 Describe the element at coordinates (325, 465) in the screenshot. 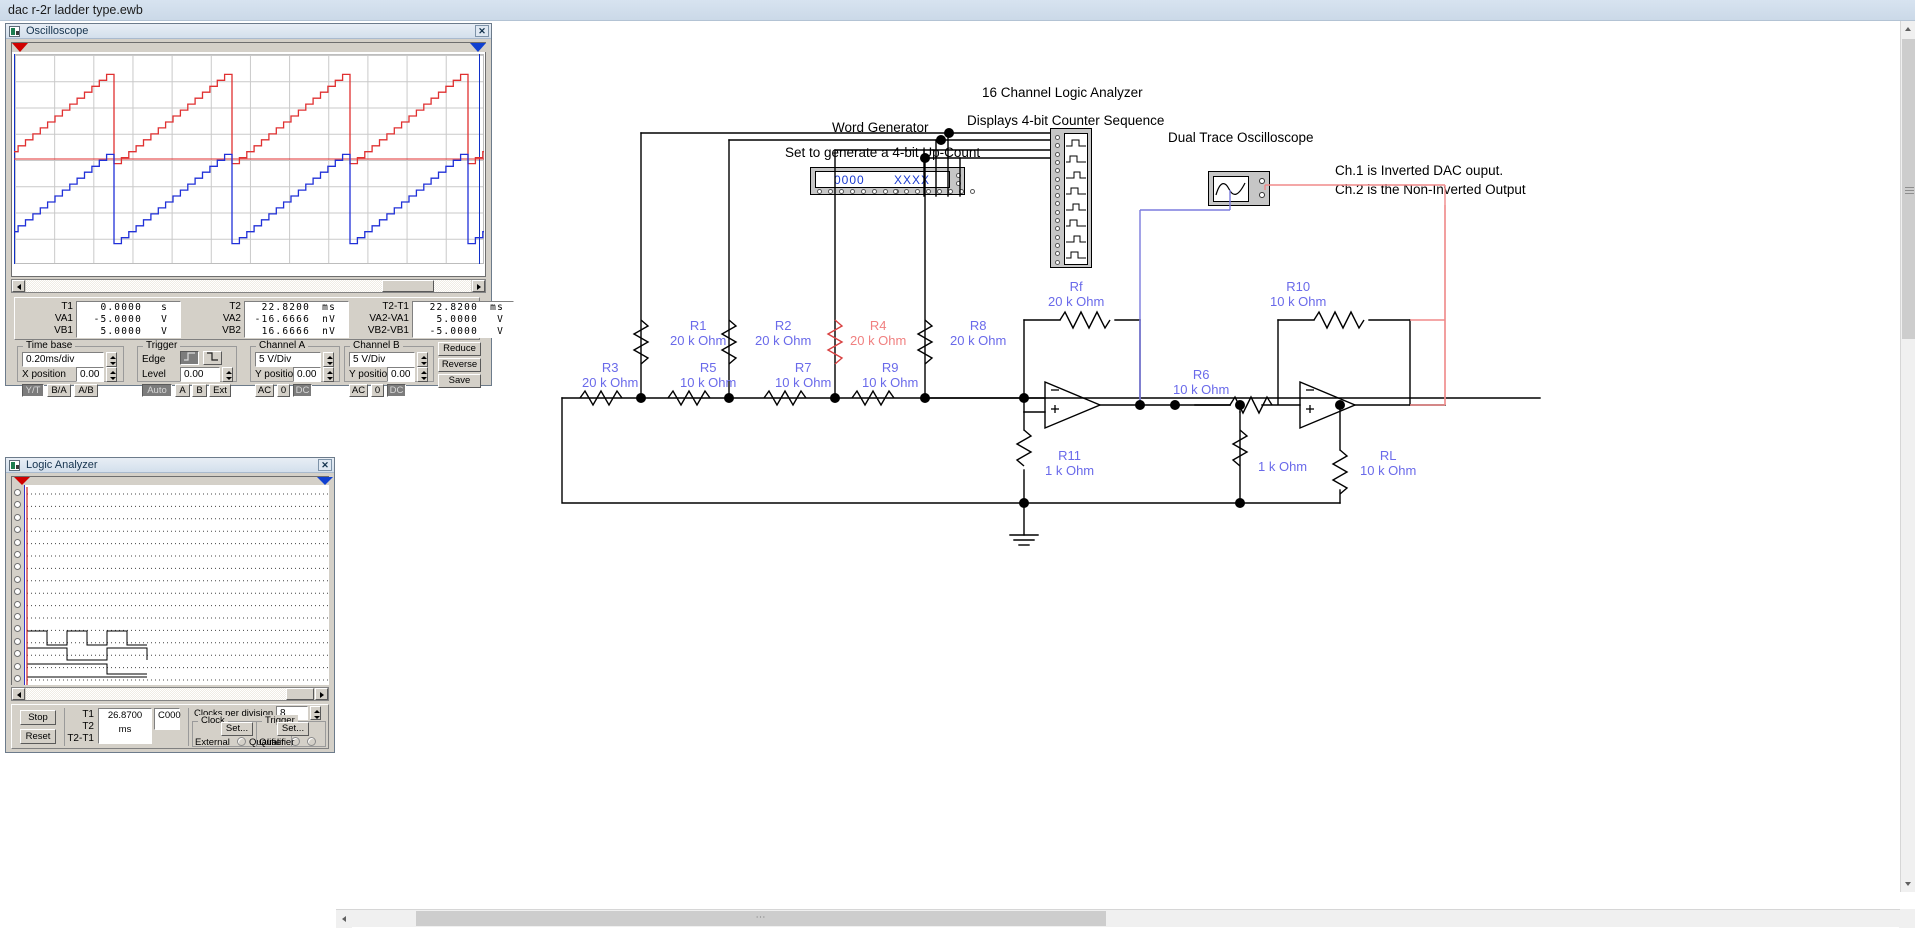

I see `logic-analyzer-close-button: ✕` at that location.